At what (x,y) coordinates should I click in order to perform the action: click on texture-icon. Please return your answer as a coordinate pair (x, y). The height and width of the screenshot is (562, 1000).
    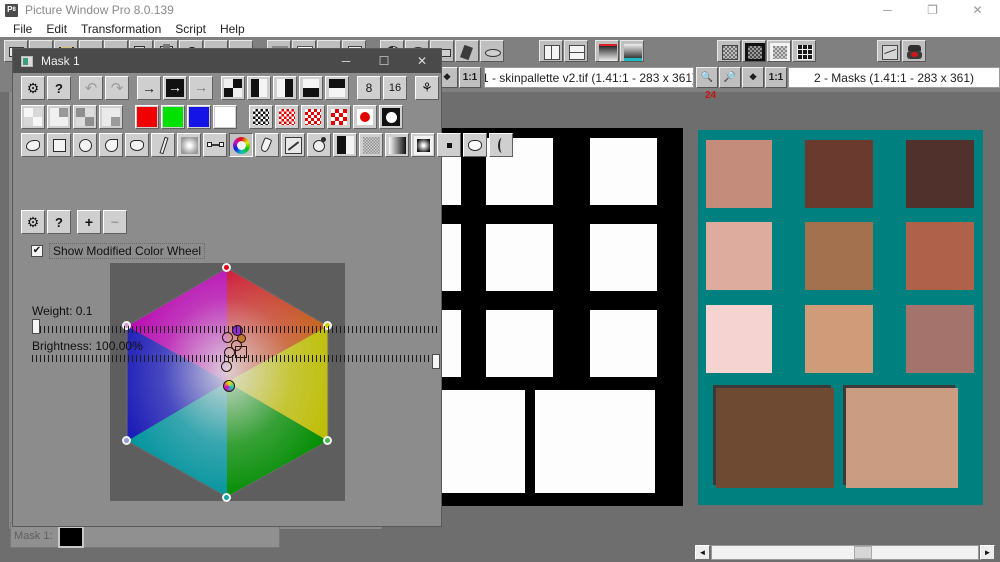
    Looking at the image, I should click on (371, 145).